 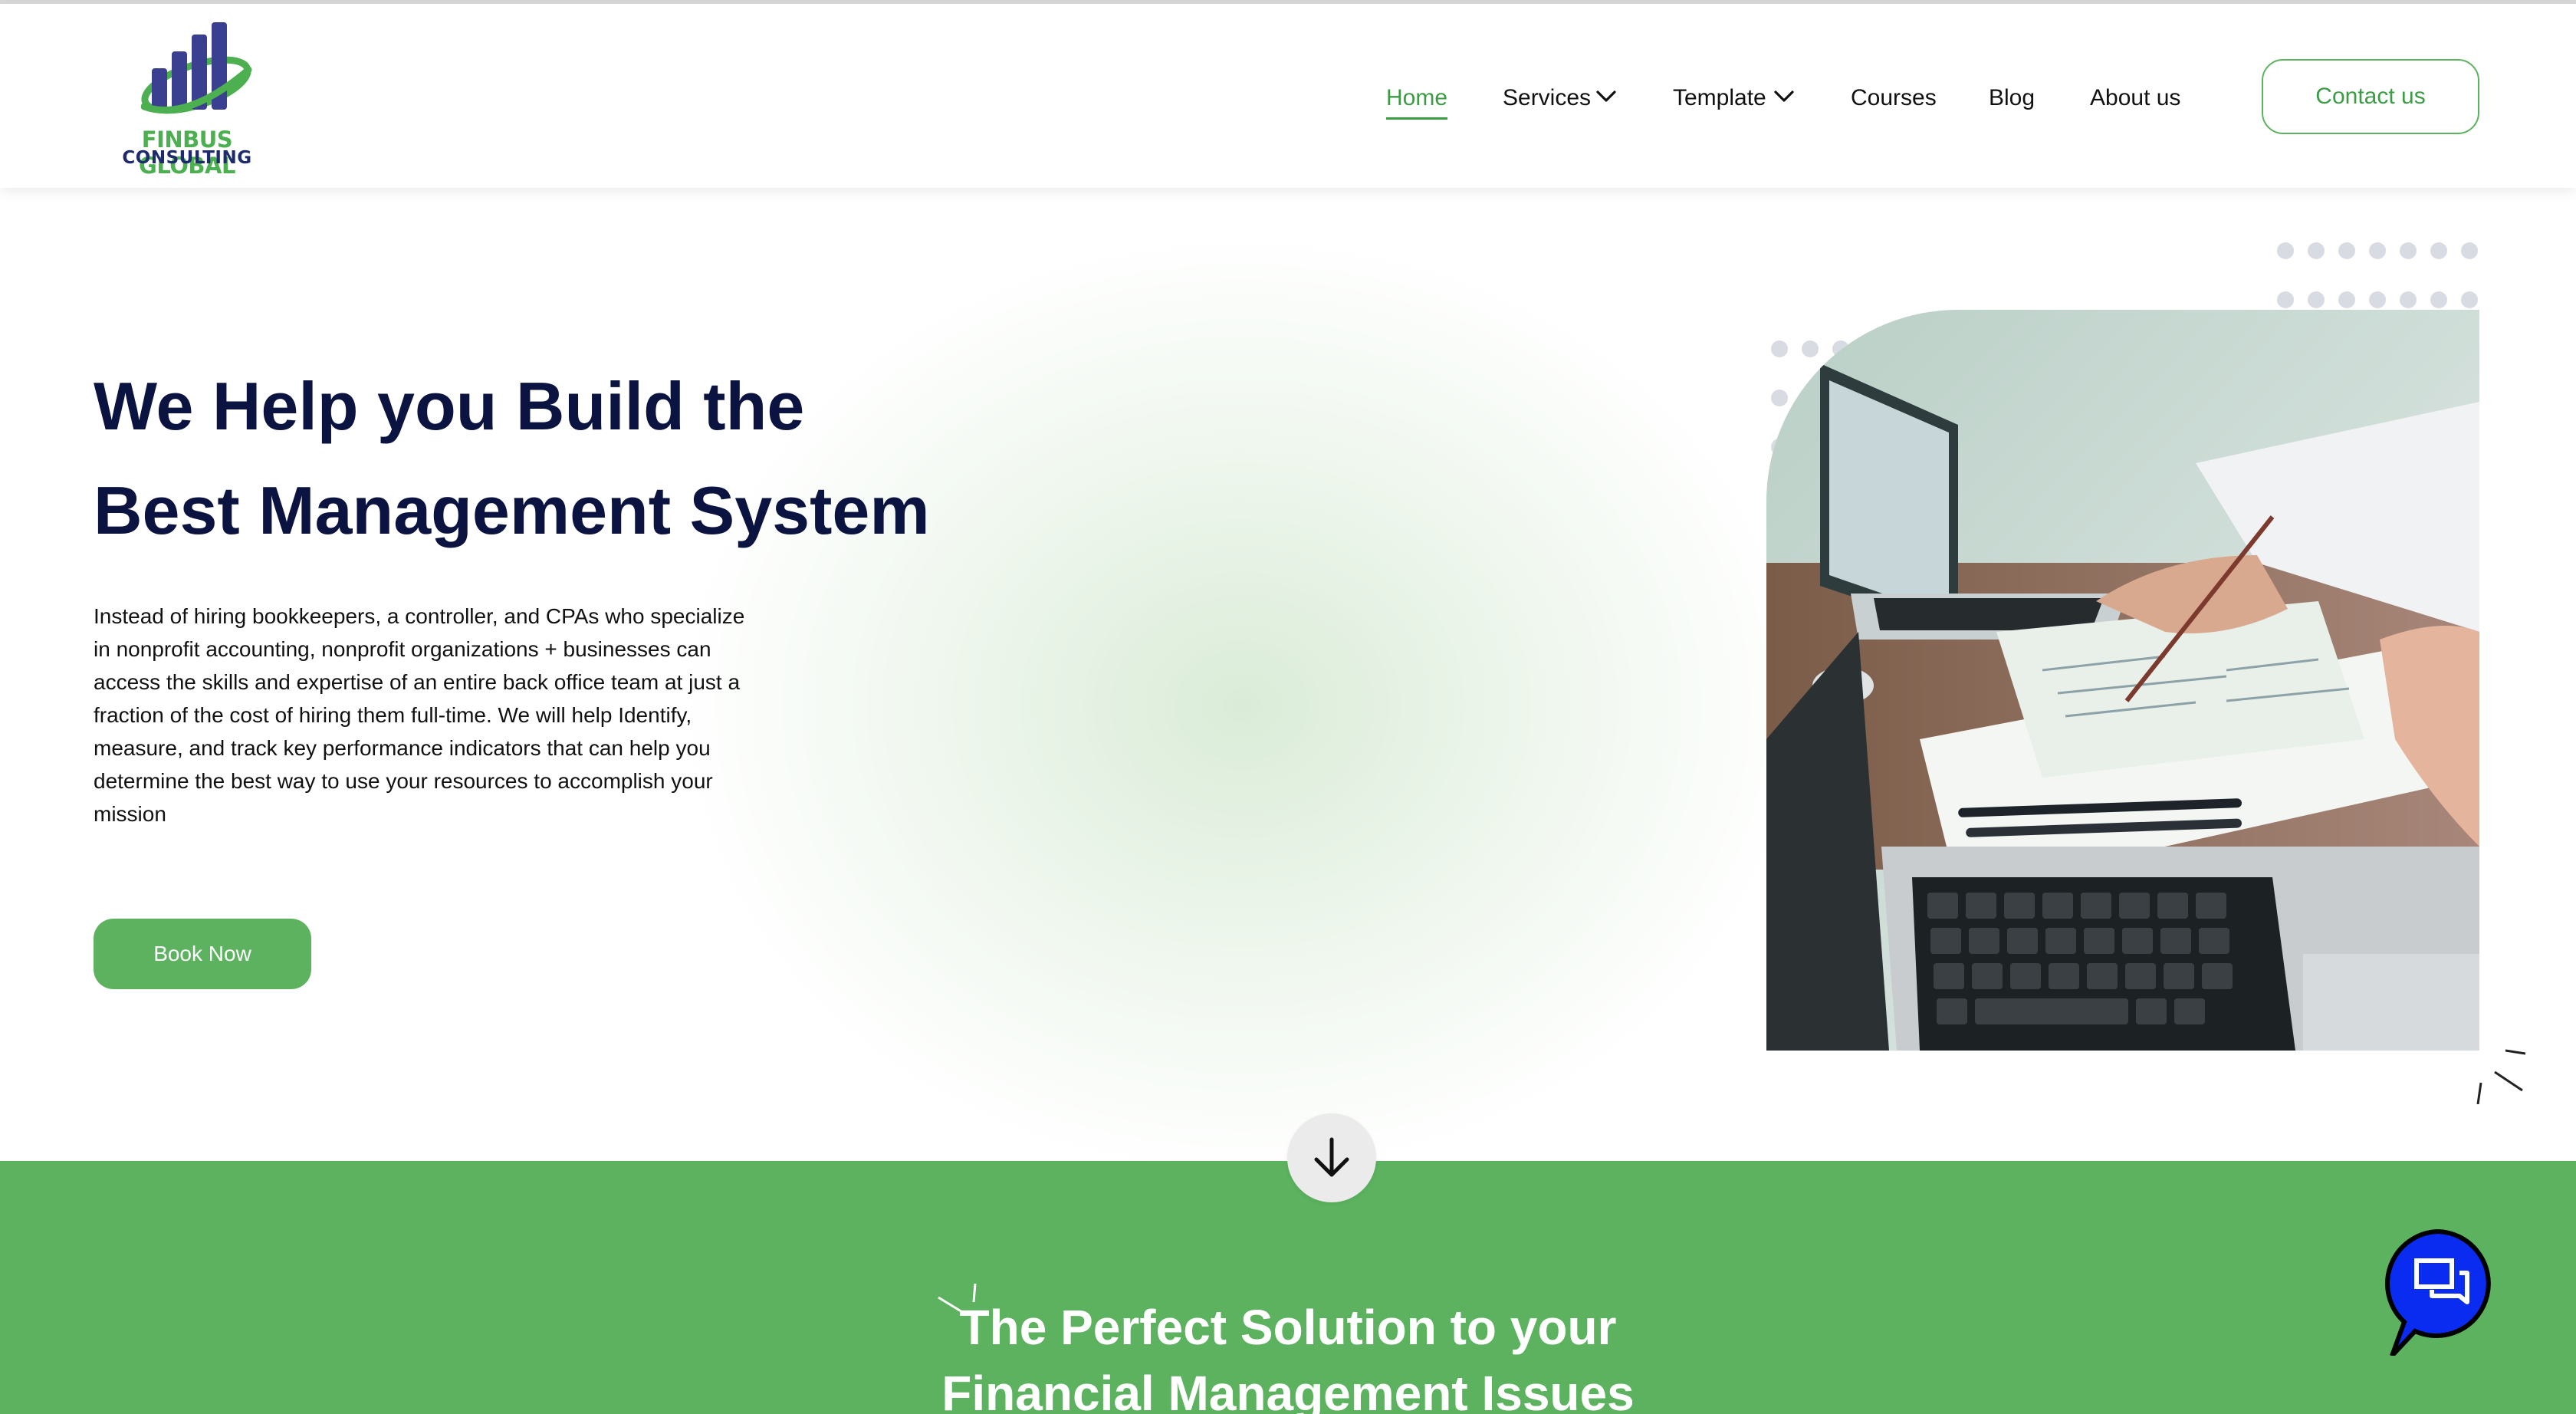 What do you see at coordinates (450, 406) in the screenshot?
I see `hero-title-line-1: We Help you Build the` at bounding box center [450, 406].